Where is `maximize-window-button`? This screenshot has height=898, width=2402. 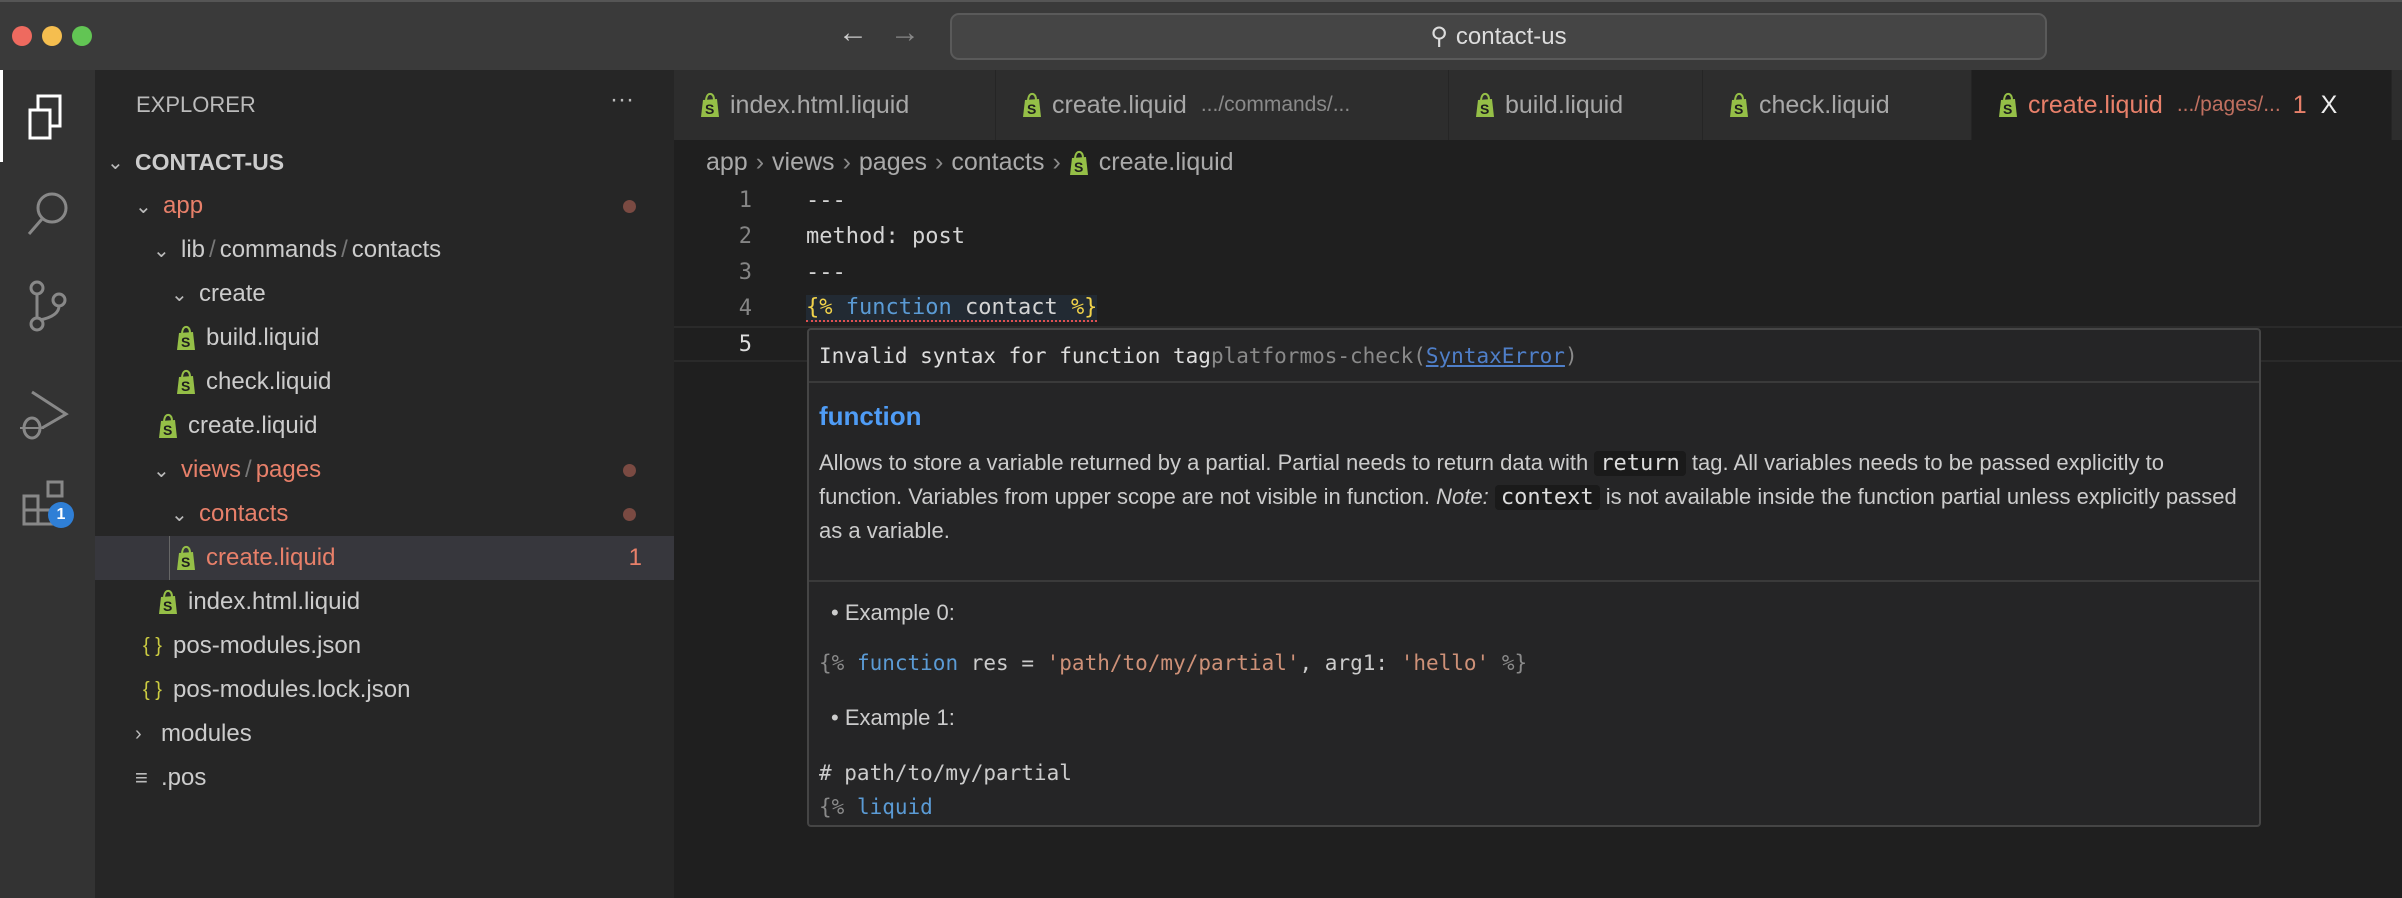 maximize-window-button is located at coordinates (82, 36).